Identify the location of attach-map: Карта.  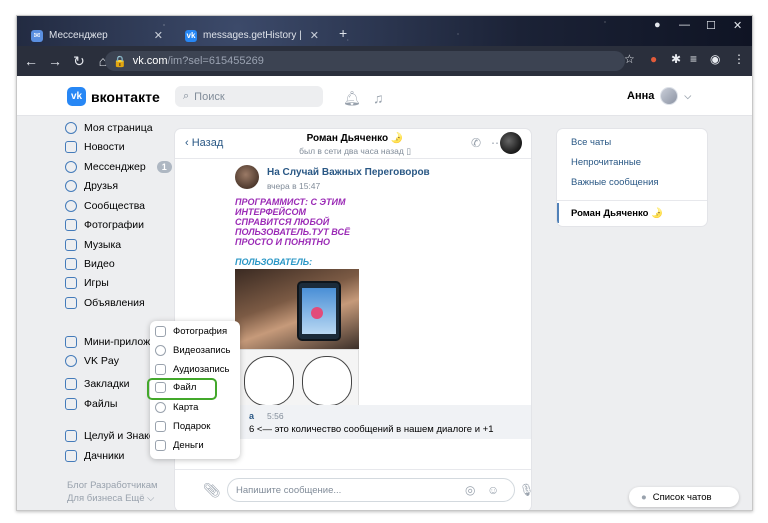
(176, 407).